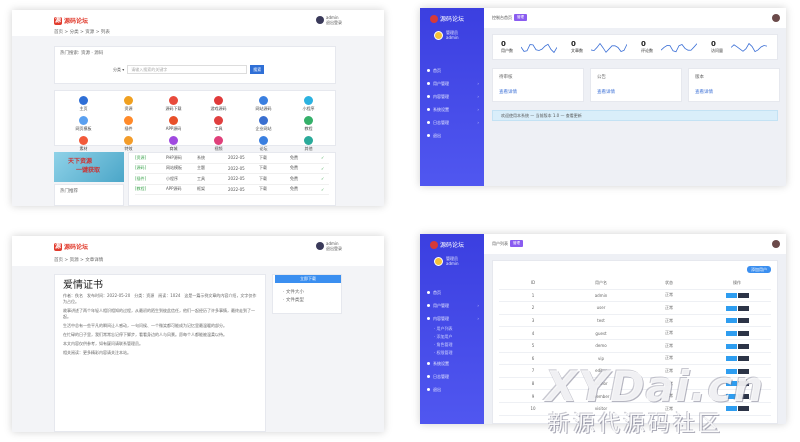  What do you see at coordinates (128, 104) in the screenshot?
I see `category-item: 资源` at bounding box center [128, 104].